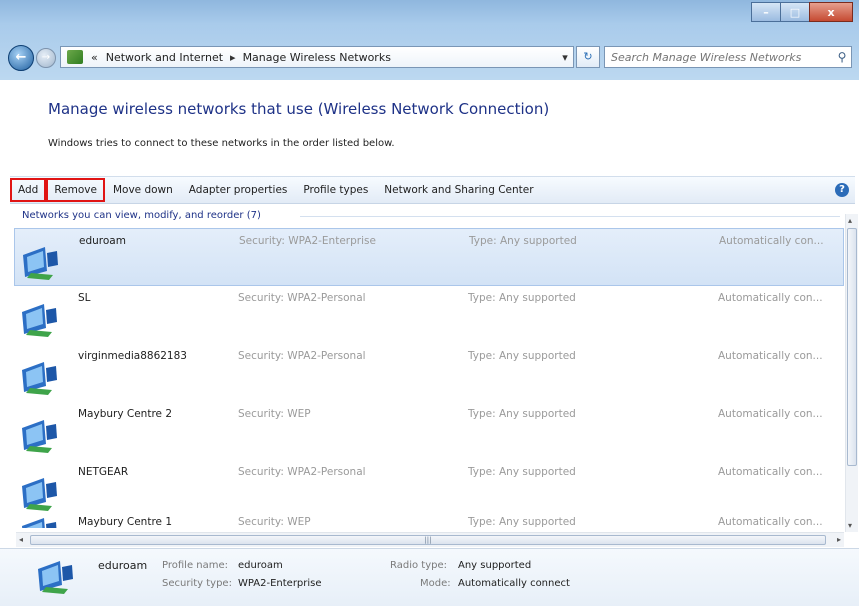  Describe the element at coordinates (435, 583) in the screenshot. I see `mode-label: Mode:` at that location.